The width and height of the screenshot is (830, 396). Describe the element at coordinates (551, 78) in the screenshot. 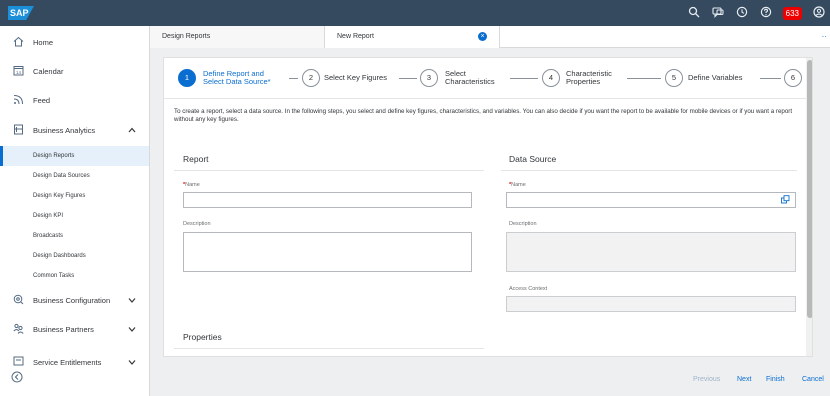

I see `step-4-indicator: 4` at that location.